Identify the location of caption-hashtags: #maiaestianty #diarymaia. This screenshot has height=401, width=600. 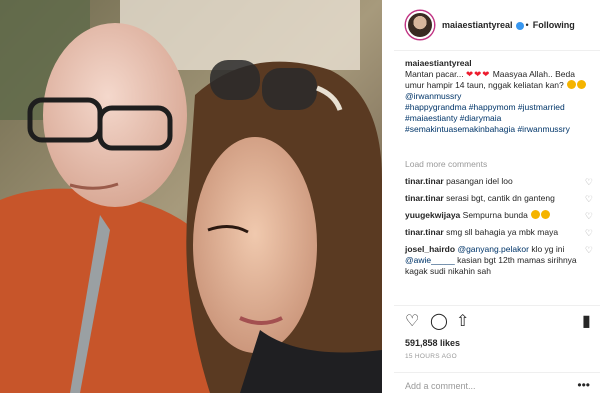
(500, 118).